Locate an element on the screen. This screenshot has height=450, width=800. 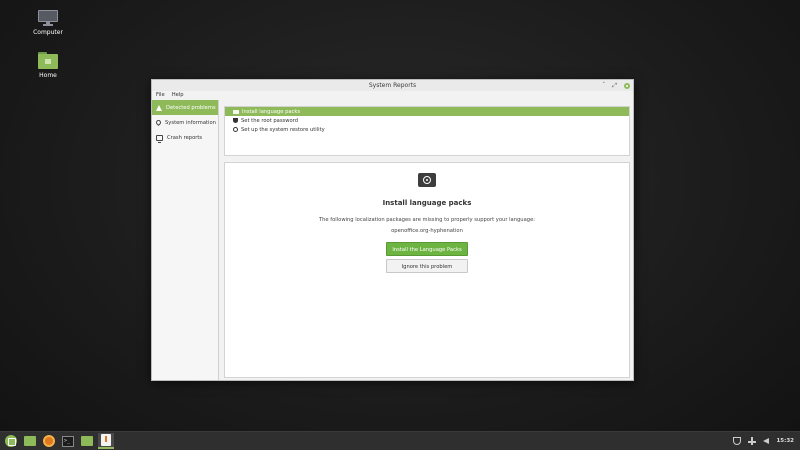
taskbar-menu-button is located at coordinates (11, 441).